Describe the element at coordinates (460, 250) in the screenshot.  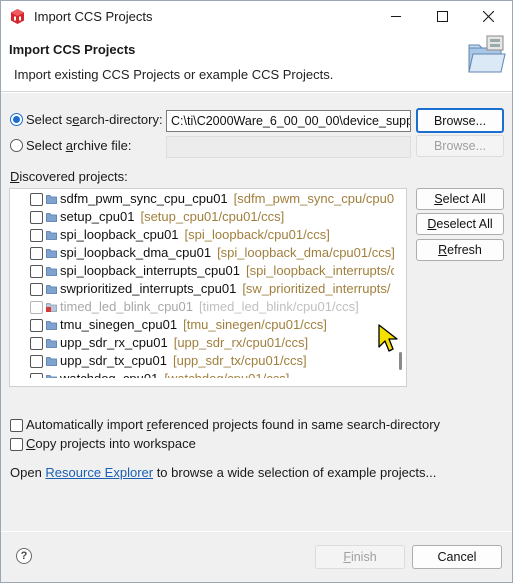
I see `refresh-button: Refresh` at that location.